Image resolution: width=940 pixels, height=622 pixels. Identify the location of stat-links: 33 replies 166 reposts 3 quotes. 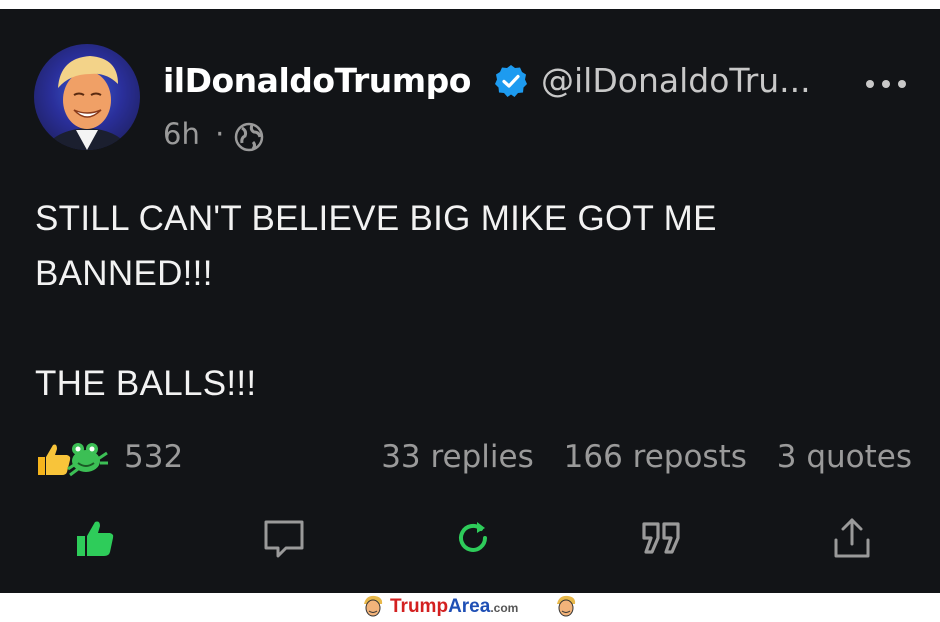
(636, 457).